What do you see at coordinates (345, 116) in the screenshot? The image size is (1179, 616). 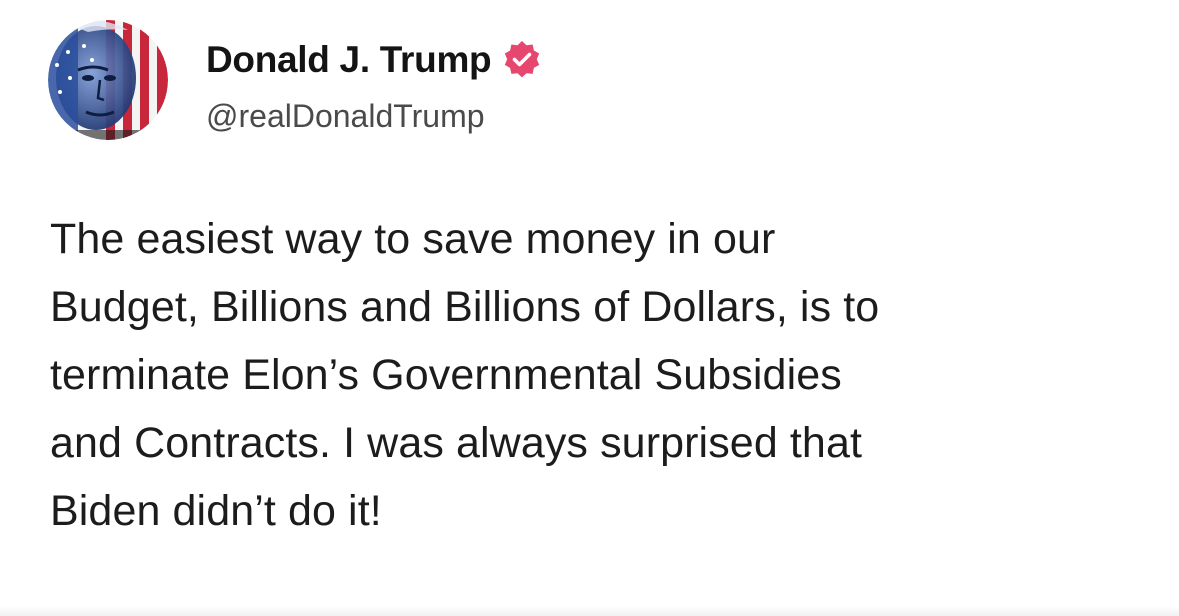 I see `author-handle: @realDonaldTrump` at bounding box center [345, 116].